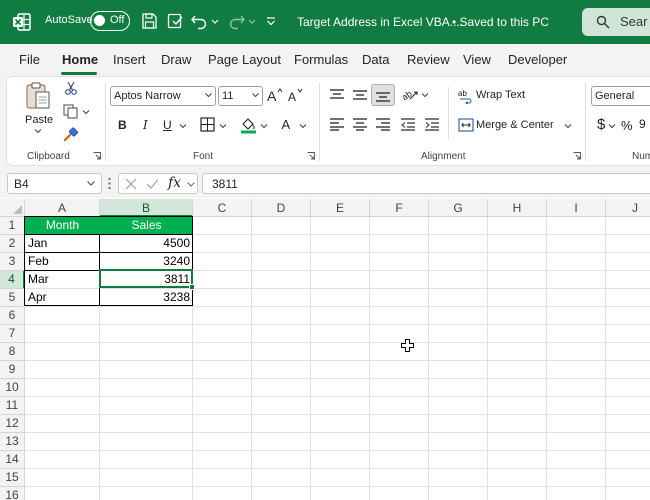 Image resolution: width=650 pixels, height=500 pixels. Describe the element at coordinates (303, 126) in the screenshot. I see `font-color-dropdown-chevron-icon` at that location.